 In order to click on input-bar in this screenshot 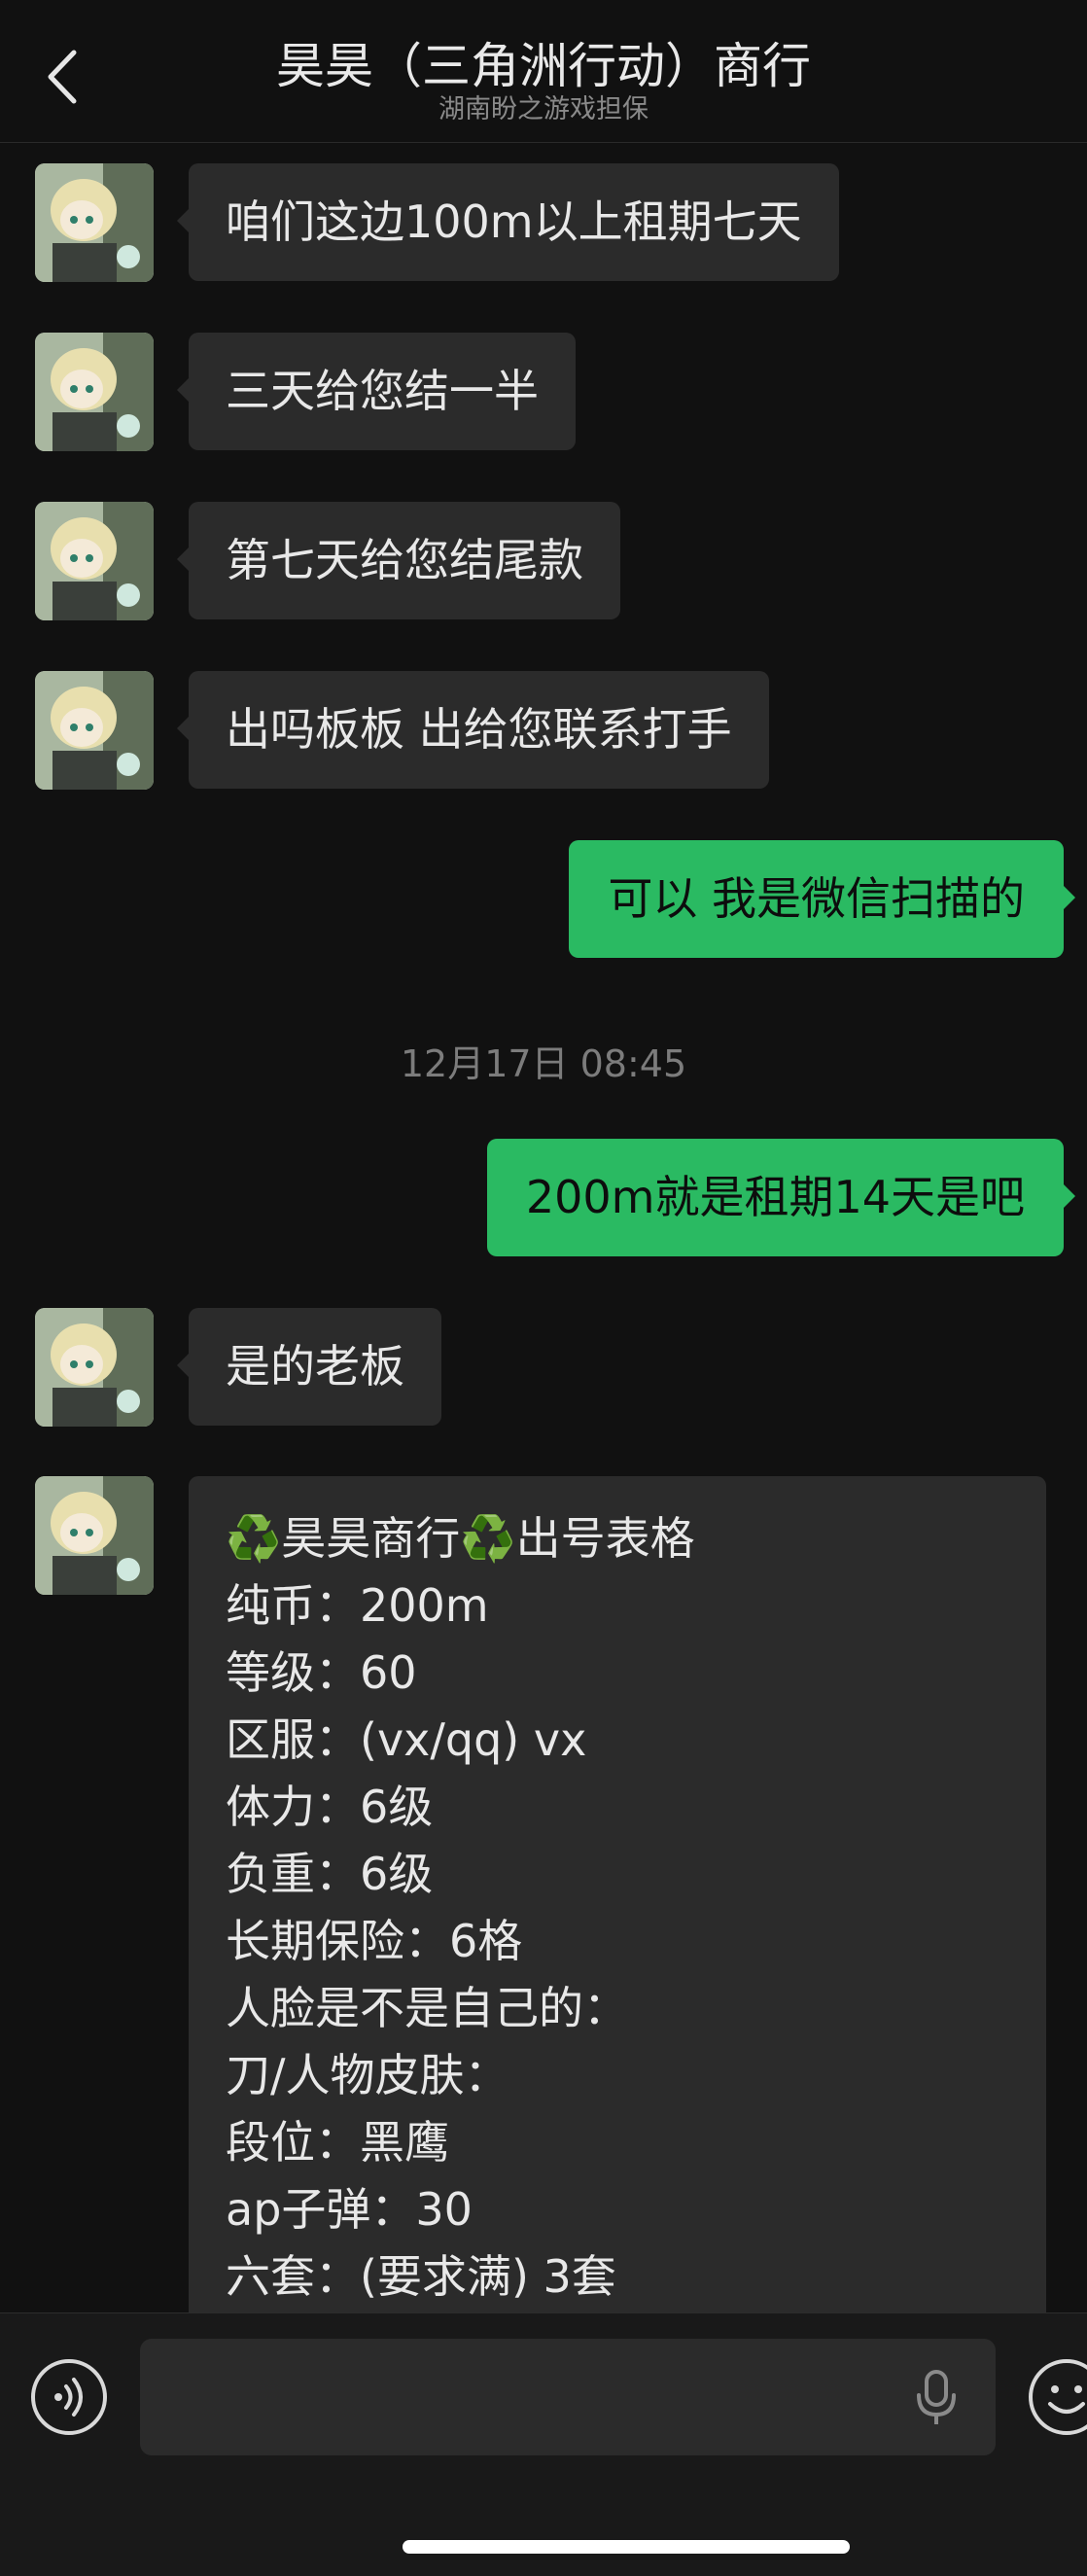, I will do `click(543, 2444)`.